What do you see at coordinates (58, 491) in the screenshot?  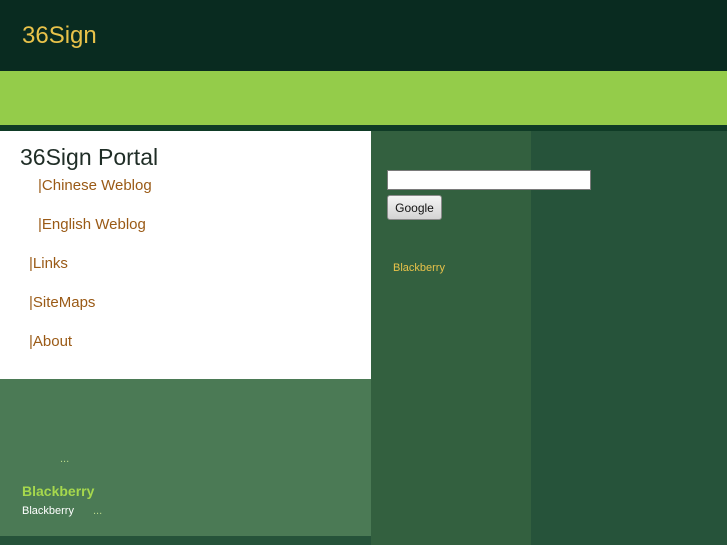 I see `section-heading: Blackberry` at bounding box center [58, 491].